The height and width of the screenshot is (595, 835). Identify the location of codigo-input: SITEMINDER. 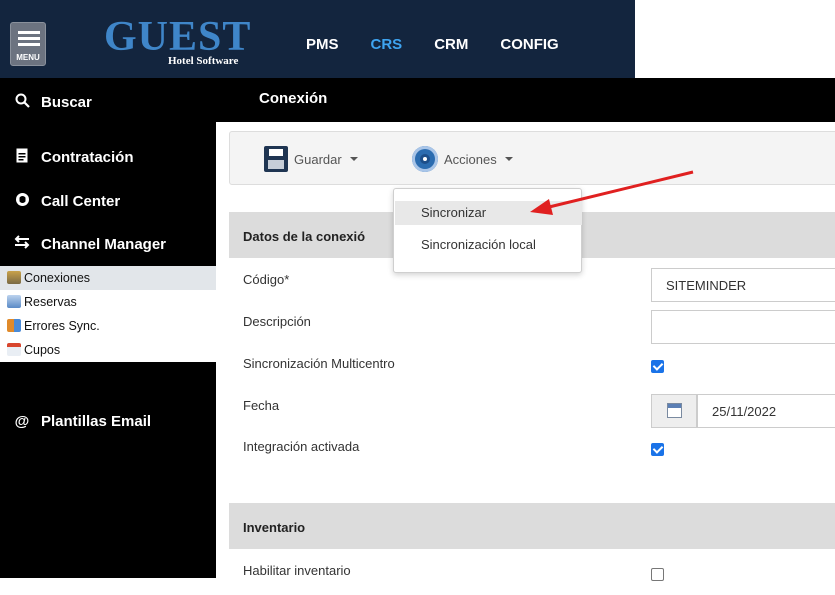
(743, 285).